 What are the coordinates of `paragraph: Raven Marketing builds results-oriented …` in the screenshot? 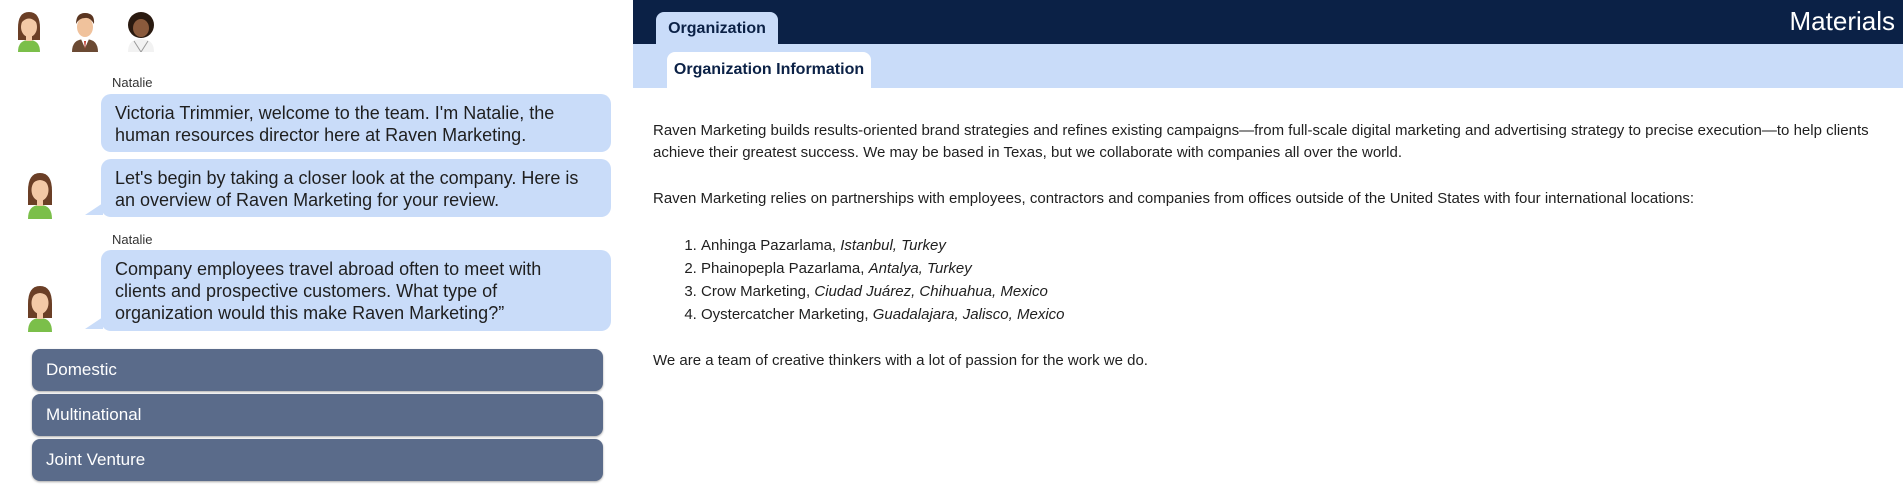 It's located at (1261, 141).